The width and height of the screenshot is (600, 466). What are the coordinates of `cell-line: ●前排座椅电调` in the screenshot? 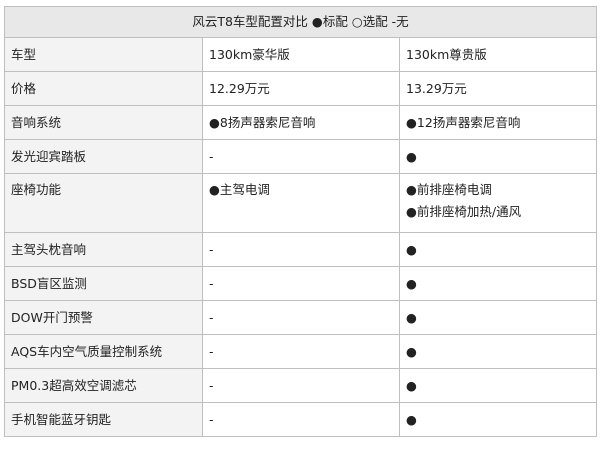 It's located at (449, 189).